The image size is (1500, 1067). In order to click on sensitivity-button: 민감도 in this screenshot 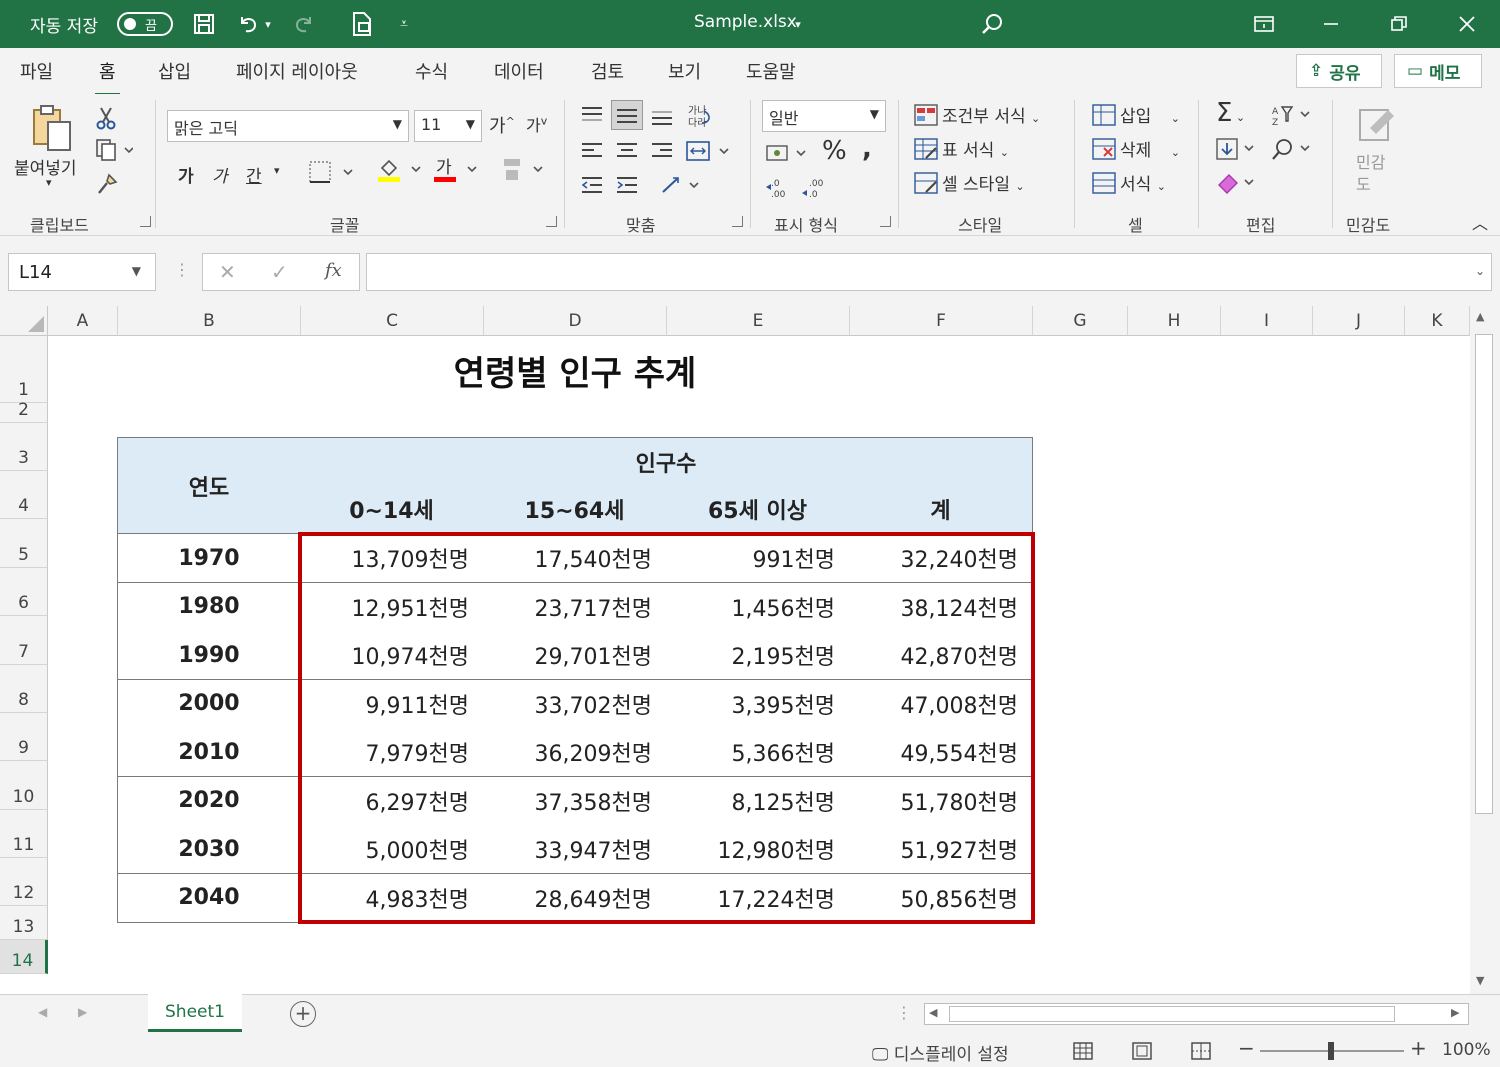, I will do `click(1374, 174)`.